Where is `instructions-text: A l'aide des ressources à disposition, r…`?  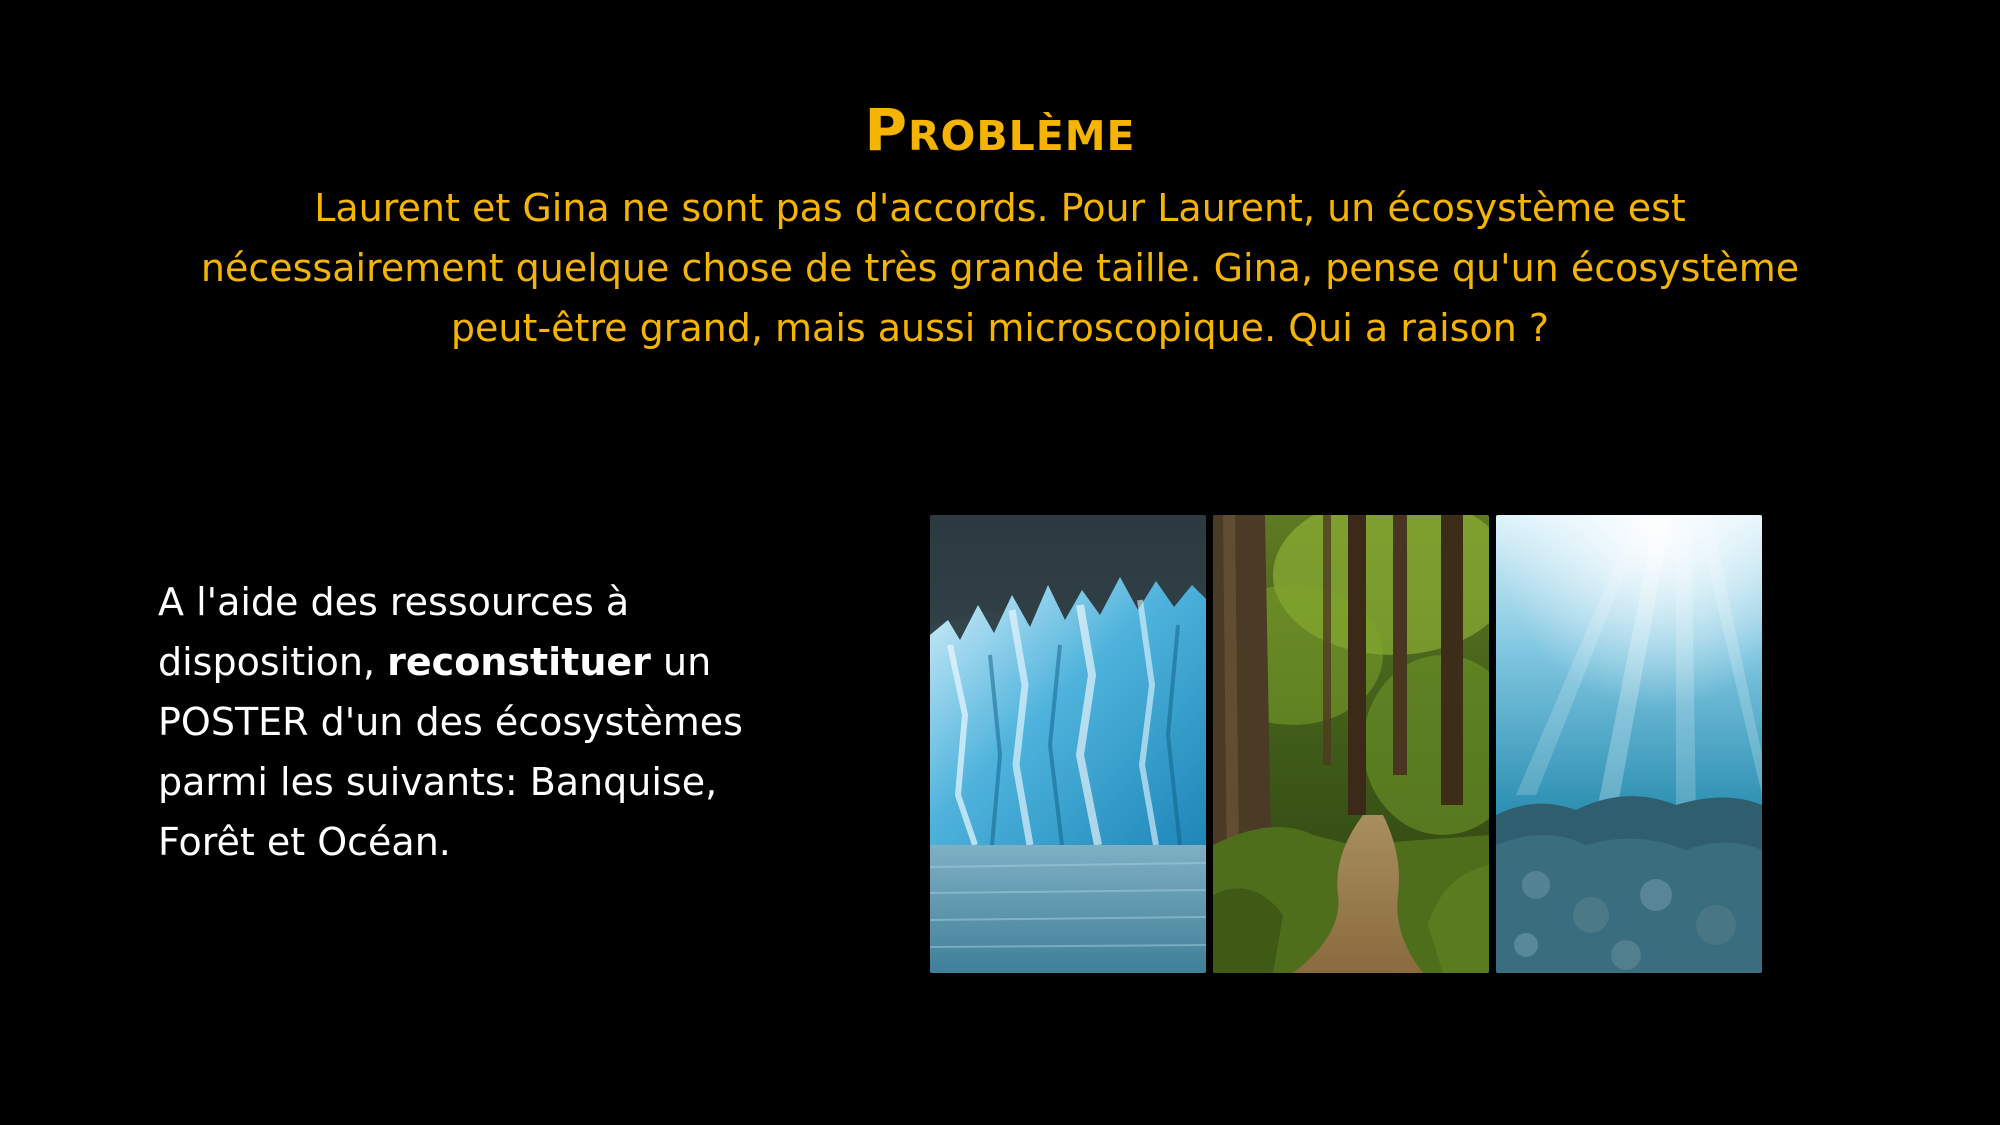
instructions-text: A l'aide des ressources à disposition, r… is located at coordinates (478, 722).